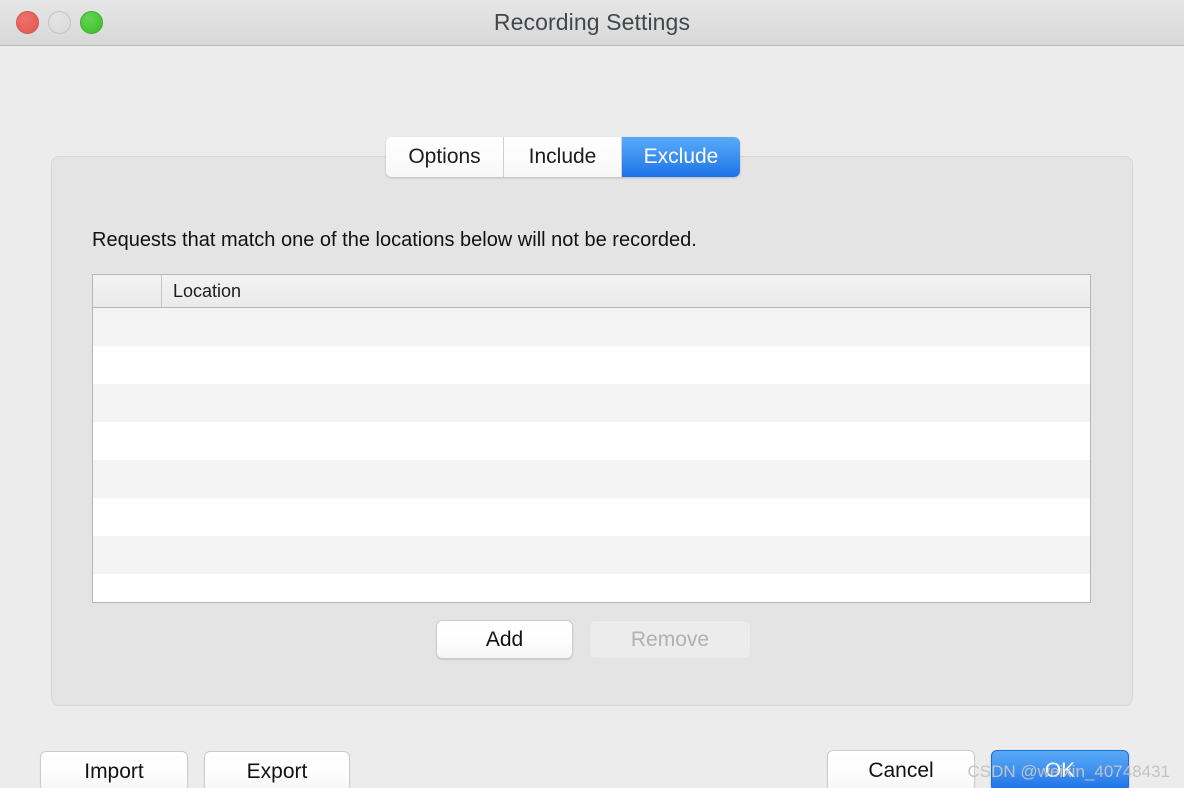 This screenshot has height=788, width=1184. I want to click on window-title: Recording Settings, so click(592, 22).